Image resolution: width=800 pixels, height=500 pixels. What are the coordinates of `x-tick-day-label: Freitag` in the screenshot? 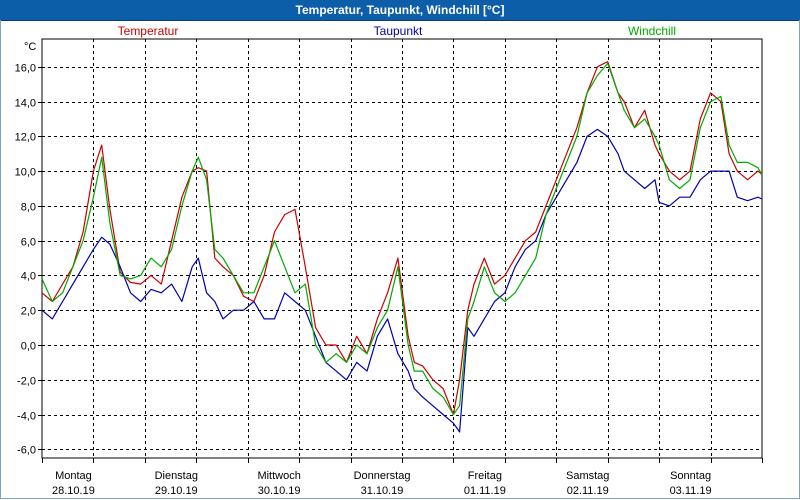 It's located at (485, 476).